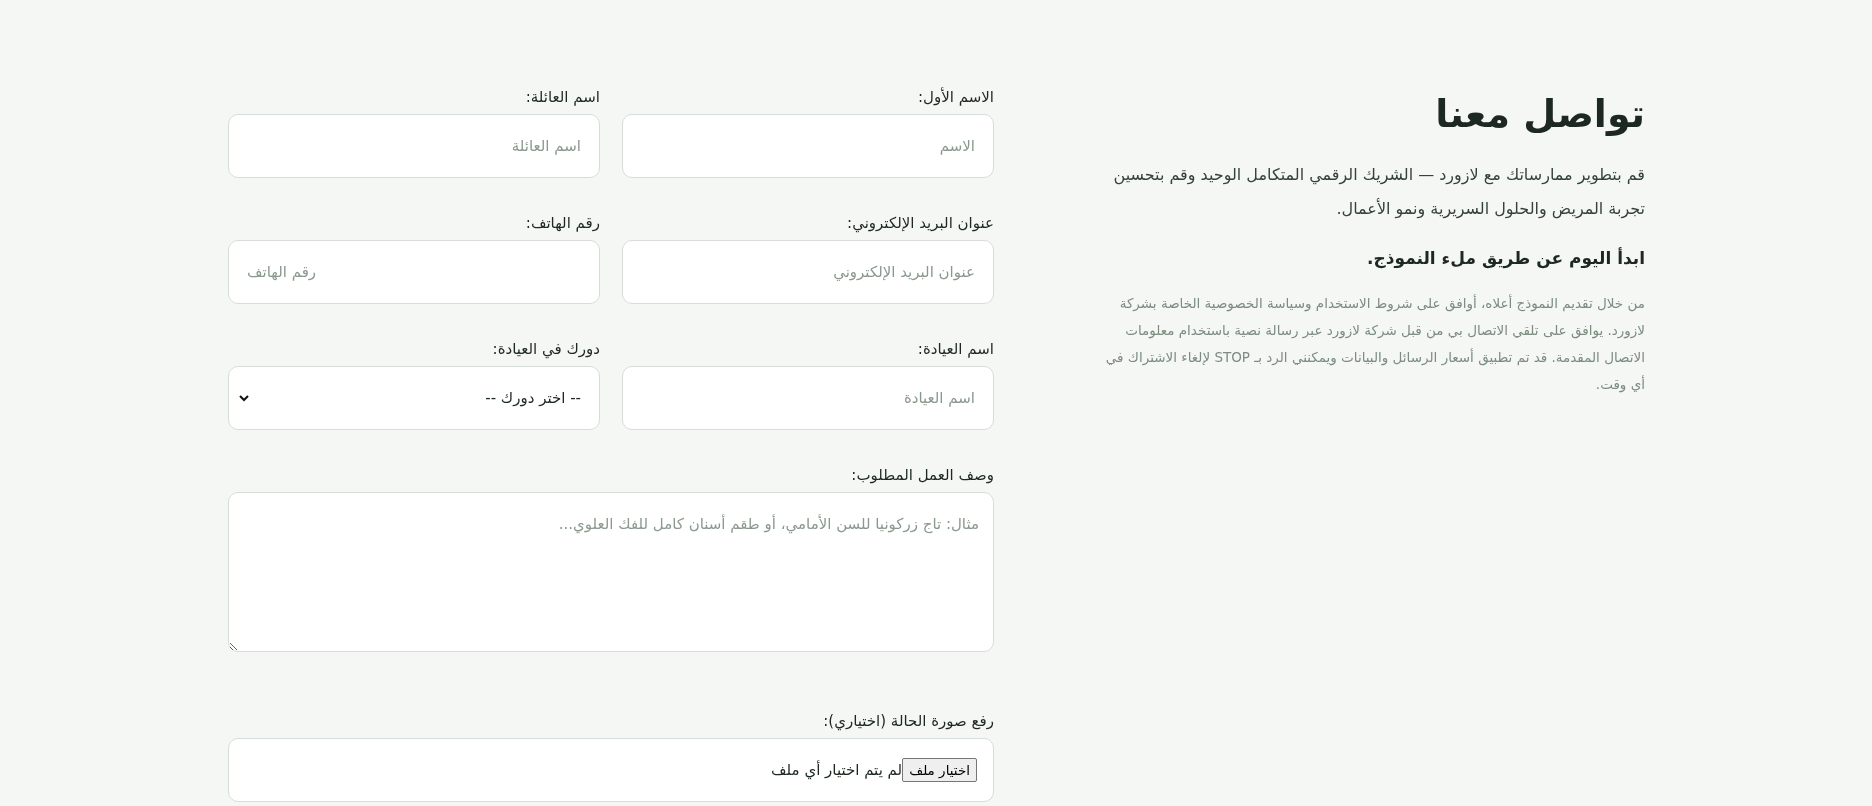  Describe the element at coordinates (546, 349) in the screenshot. I see `field-label: دورك في العيادة:` at that location.